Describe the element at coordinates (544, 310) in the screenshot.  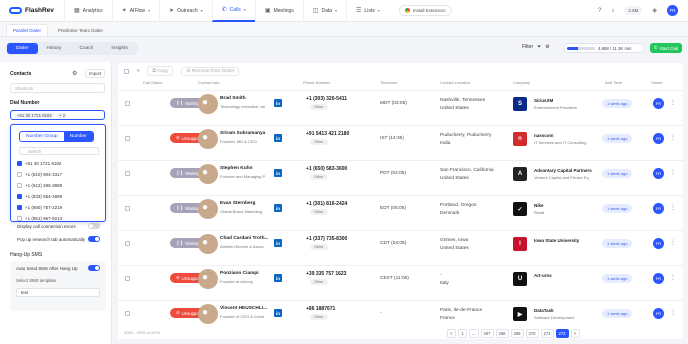
I see `company-name: DataTask` at that location.